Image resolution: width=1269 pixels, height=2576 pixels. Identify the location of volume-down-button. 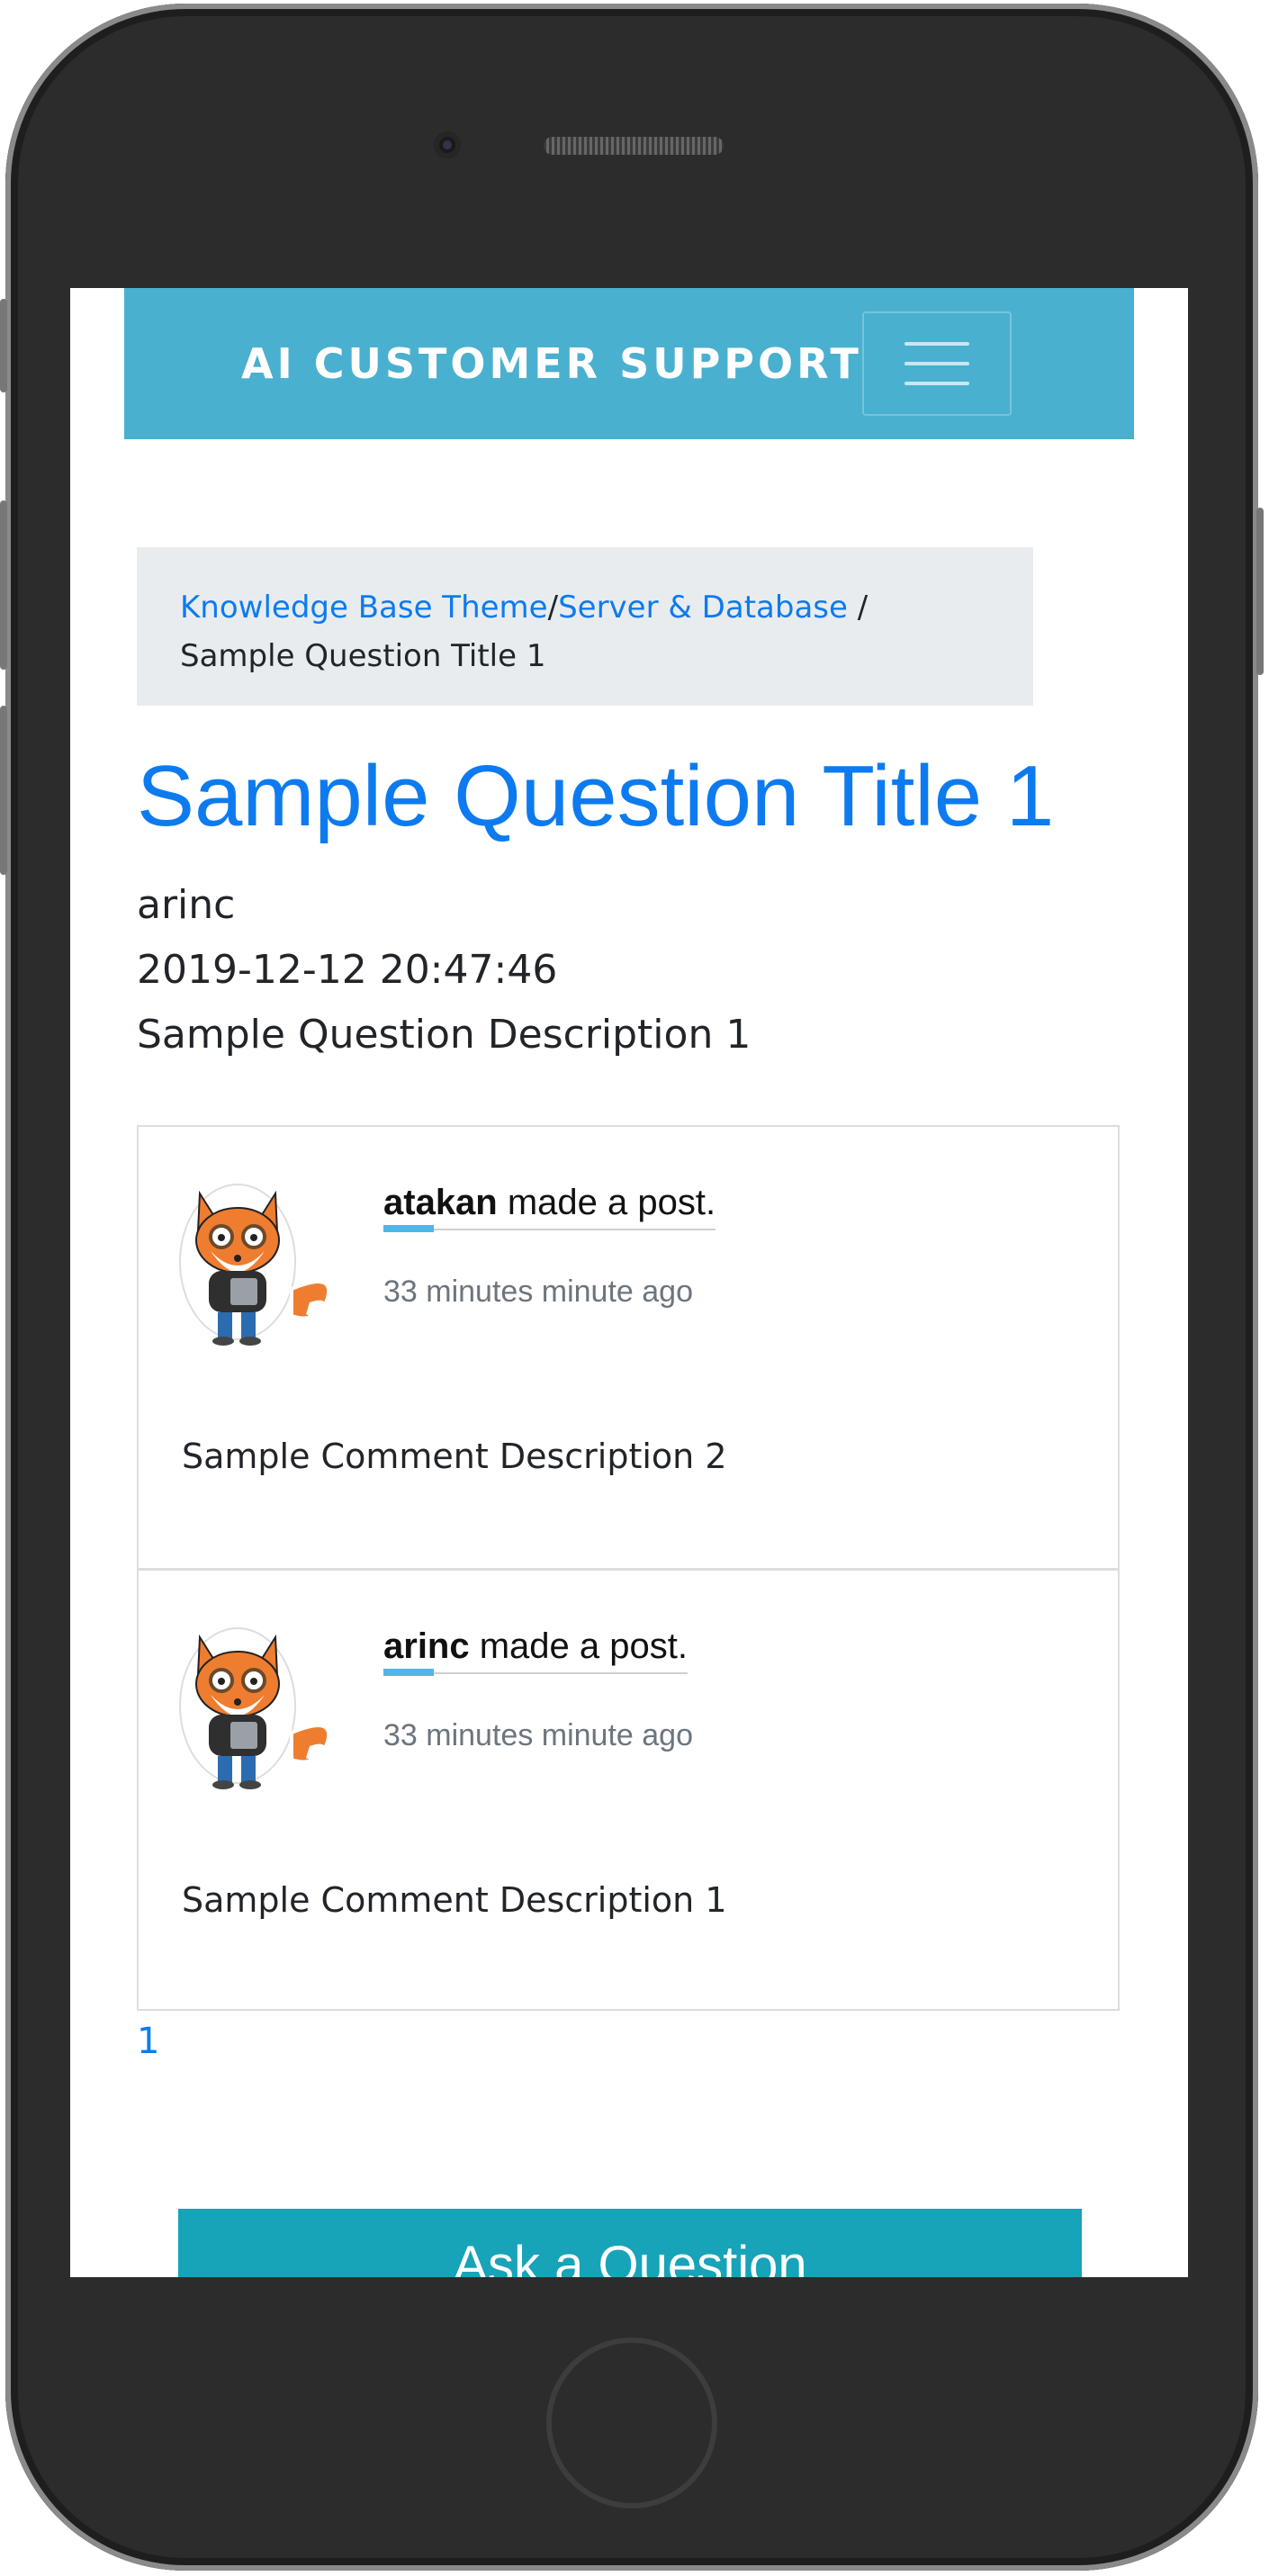
(4, 790).